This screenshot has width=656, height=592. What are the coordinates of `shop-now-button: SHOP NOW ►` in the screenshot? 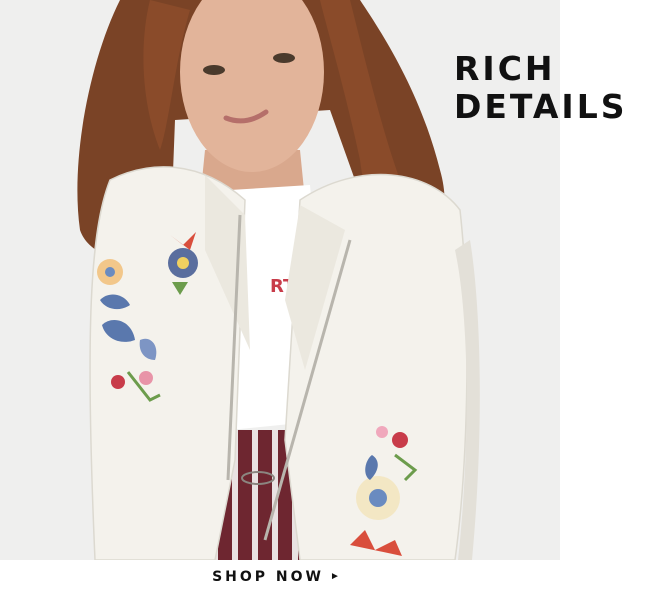 It's located at (276, 577).